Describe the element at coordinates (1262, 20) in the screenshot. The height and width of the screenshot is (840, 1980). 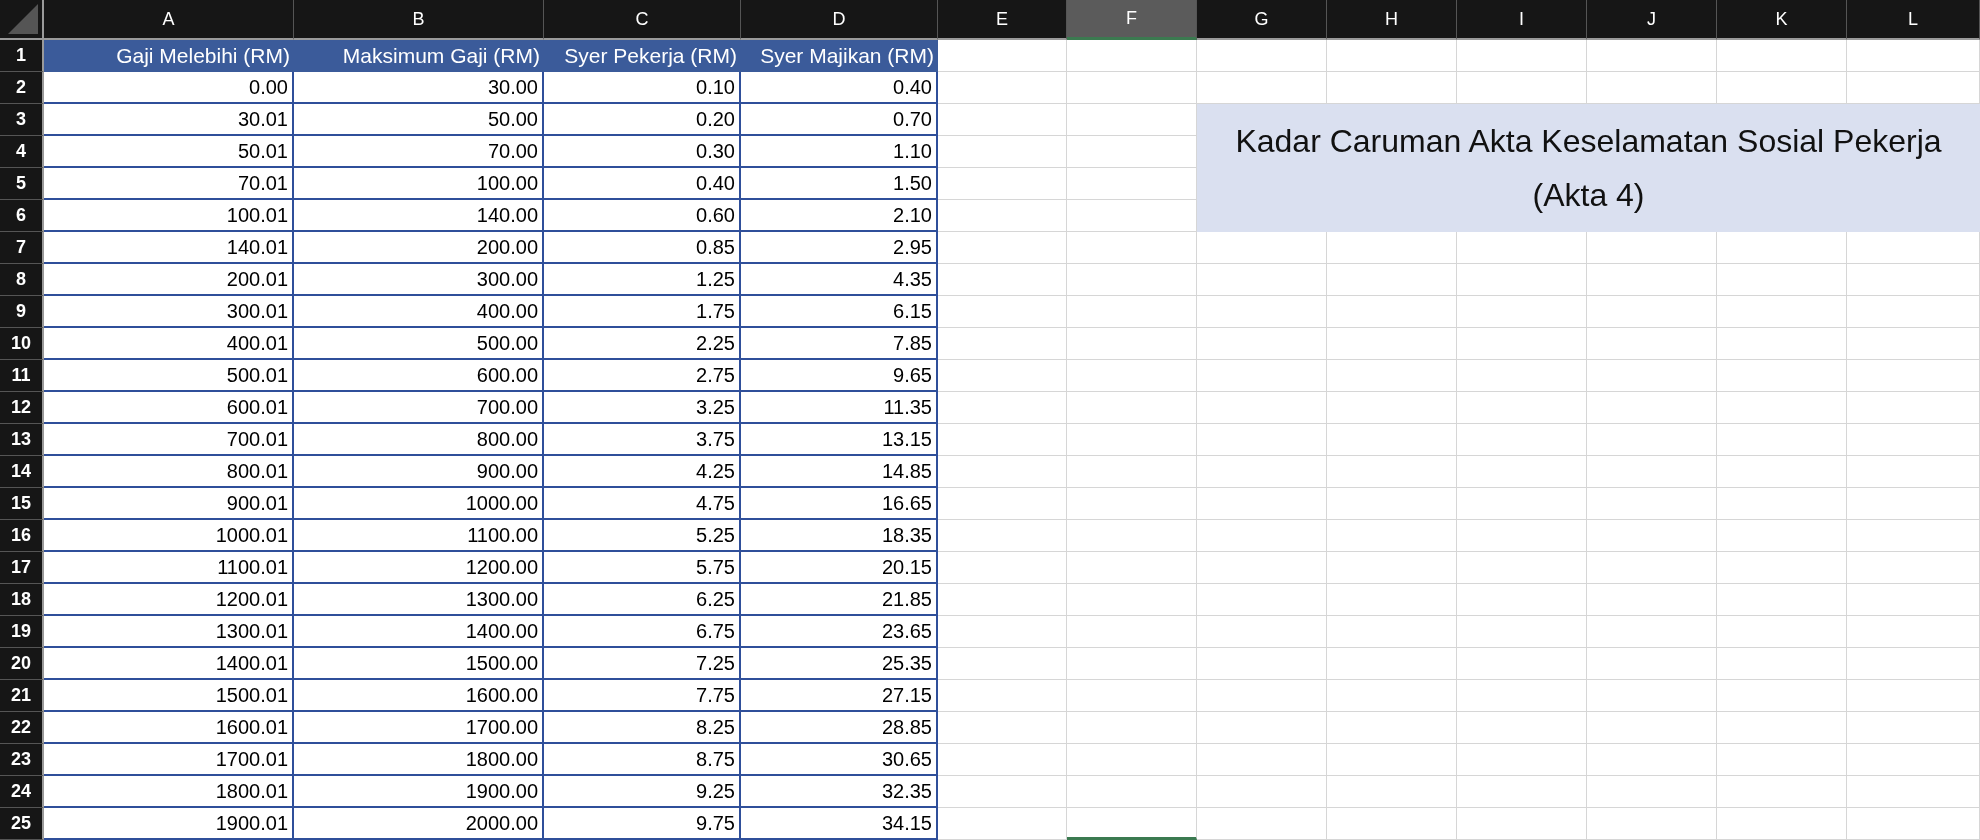
I see `column-header: G` at that location.